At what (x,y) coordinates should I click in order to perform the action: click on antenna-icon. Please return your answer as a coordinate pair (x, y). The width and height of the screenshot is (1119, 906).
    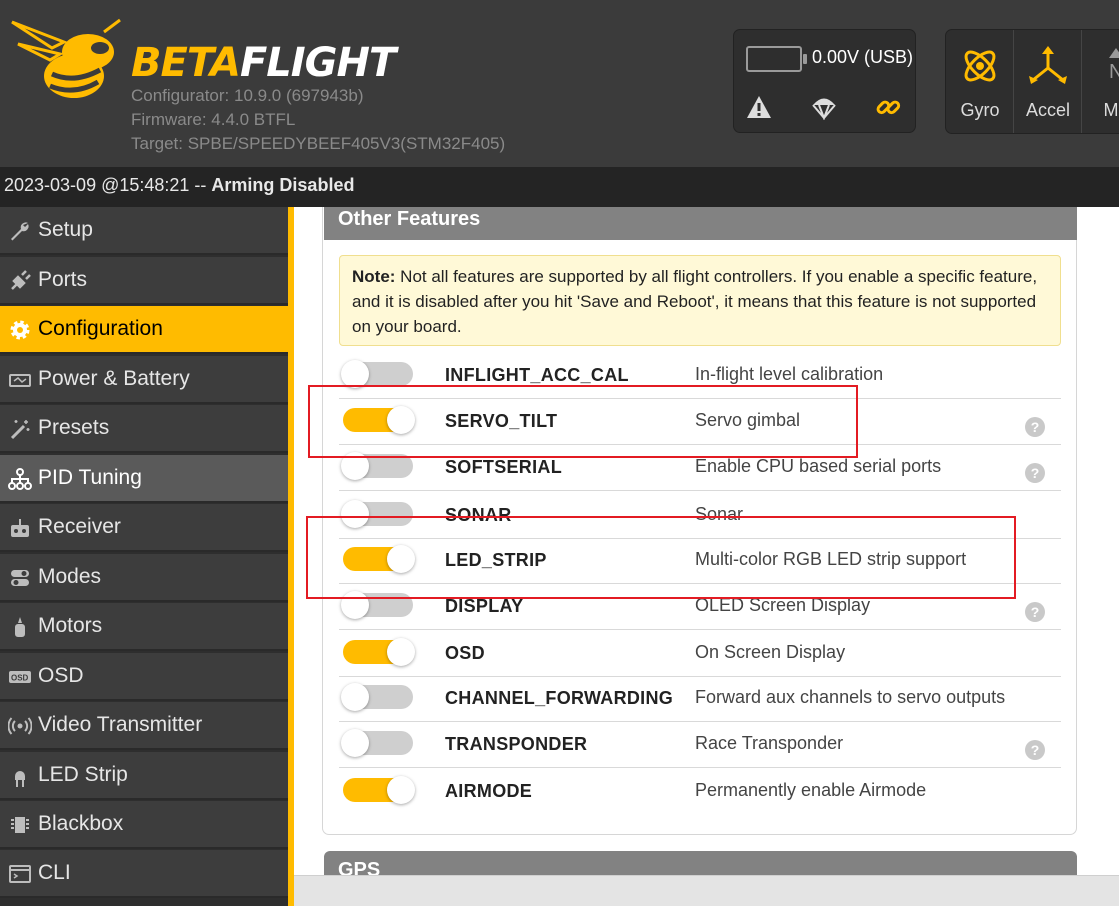
    Looking at the image, I should click on (20, 726).